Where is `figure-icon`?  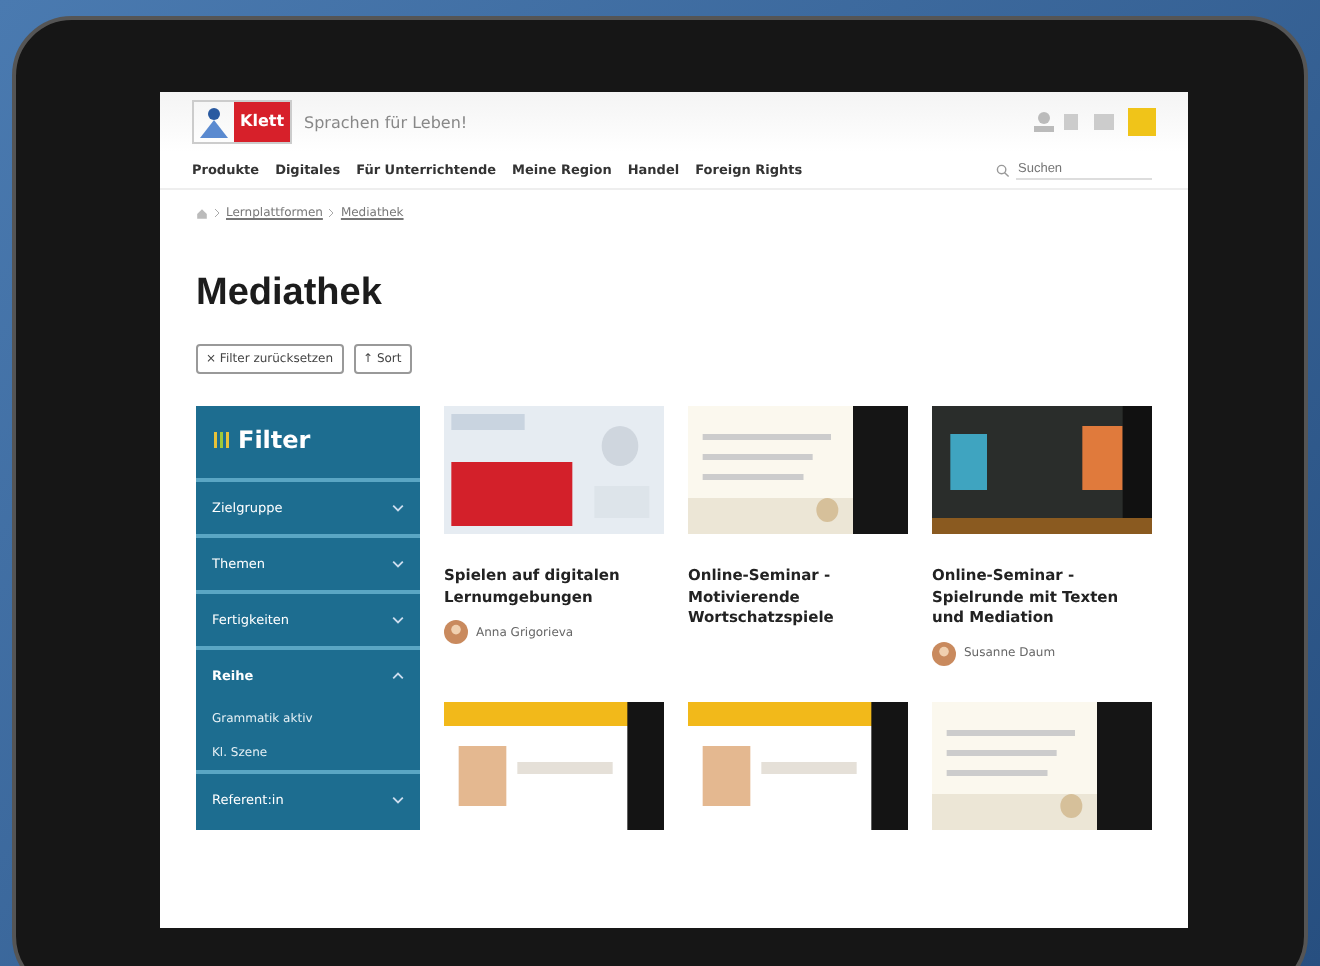
figure-icon is located at coordinates (214, 122).